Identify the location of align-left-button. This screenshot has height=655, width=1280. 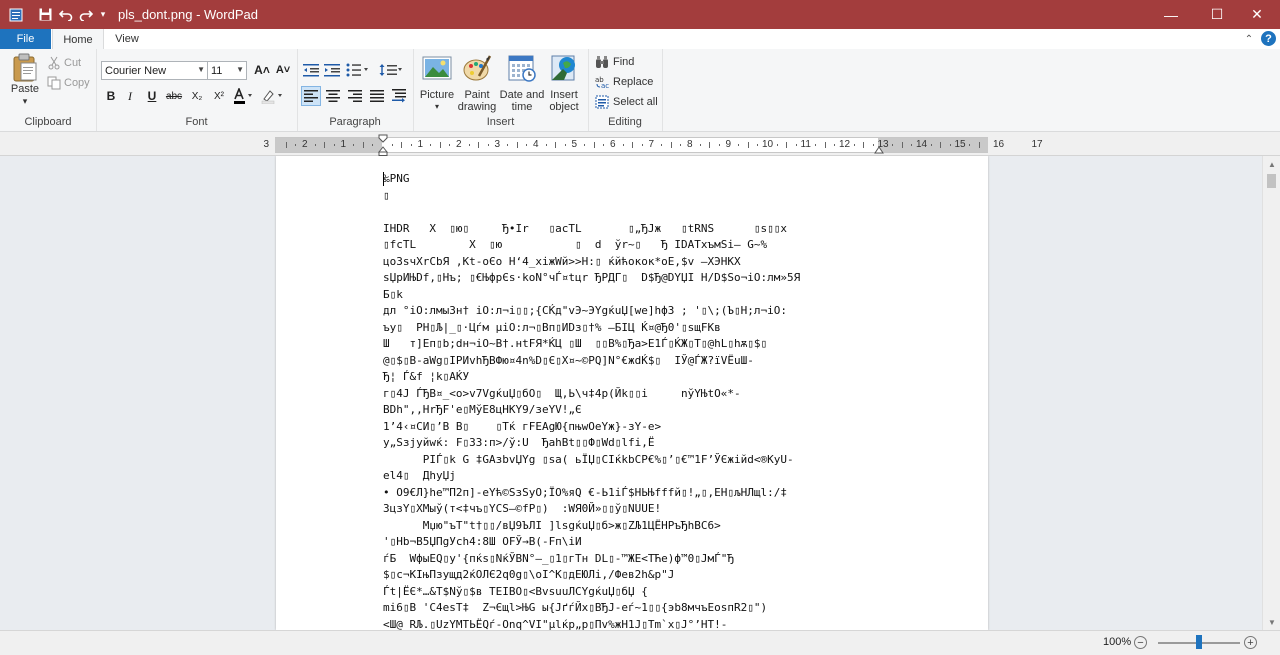
(311, 96).